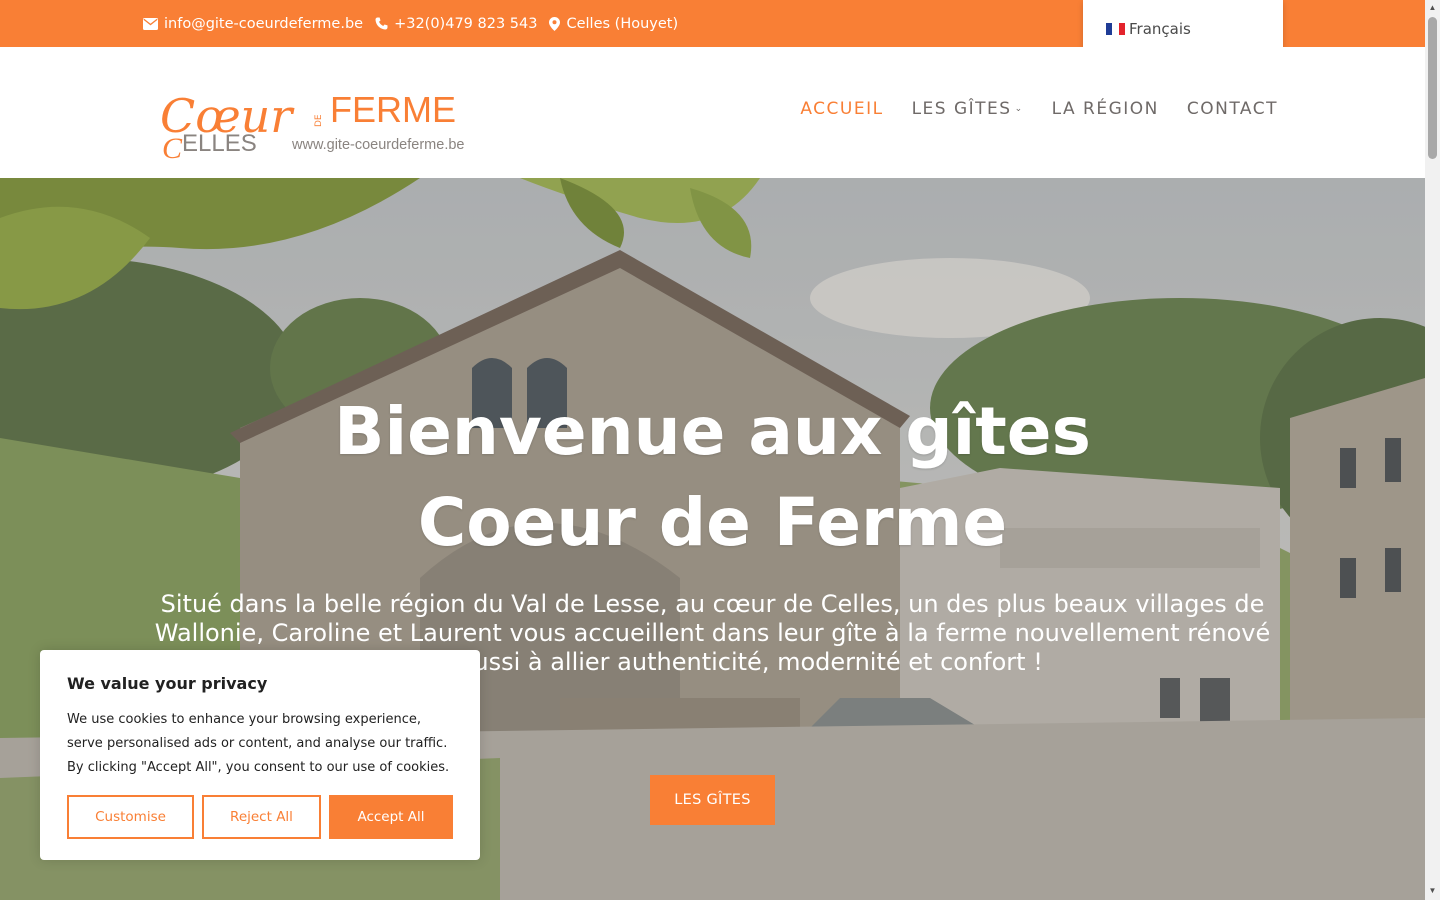 This screenshot has width=1440, height=900. Describe the element at coordinates (622, 23) in the screenshot. I see `location-text: Celles (Houyet)` at that location.